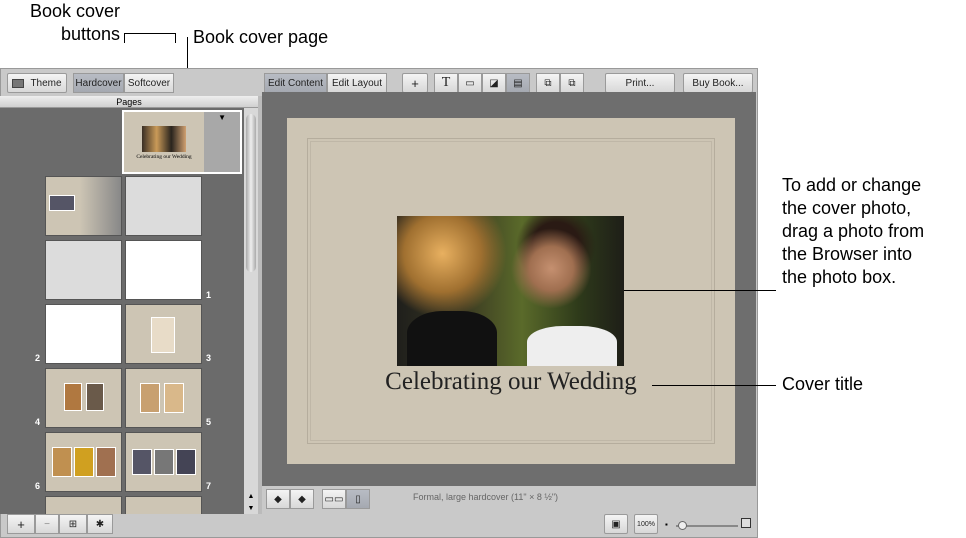  I want to click on cover-page-thumbnail: Celebrating our Wedding ▼, so click(182, 142).